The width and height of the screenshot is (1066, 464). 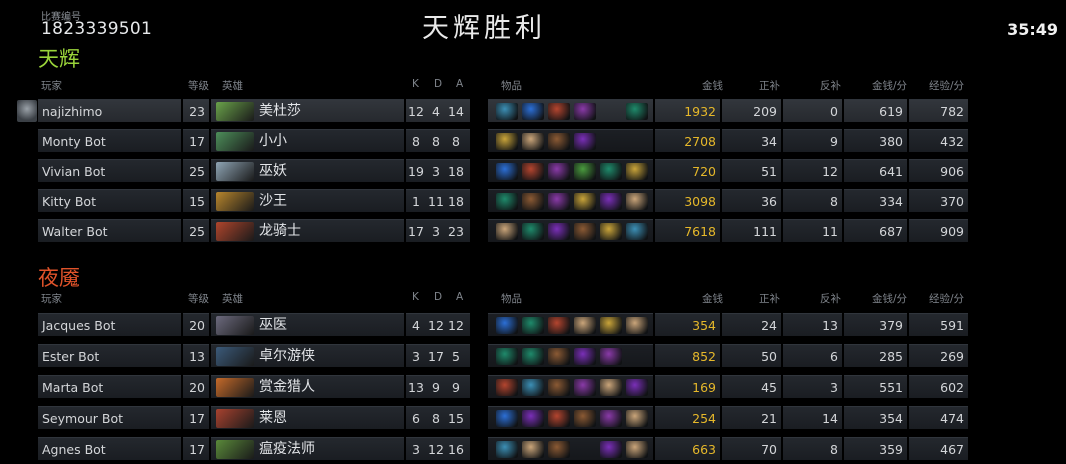 I want to click on player-row: Vivian Bot 25 巫妖 19 3 18 720 51 12 641 906, so click(x=504, y=170).